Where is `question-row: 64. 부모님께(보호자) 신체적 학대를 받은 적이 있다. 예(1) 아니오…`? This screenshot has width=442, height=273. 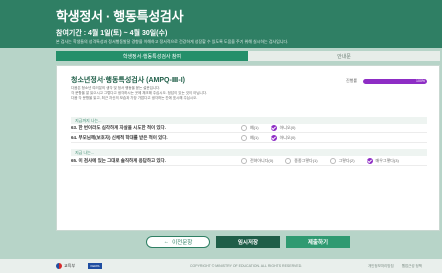 question-row: 64. 부모님께(보호자) 신체적 학대를 받은 적이 있다. 예(1) 아니오… is located at coordinates (249, 138).